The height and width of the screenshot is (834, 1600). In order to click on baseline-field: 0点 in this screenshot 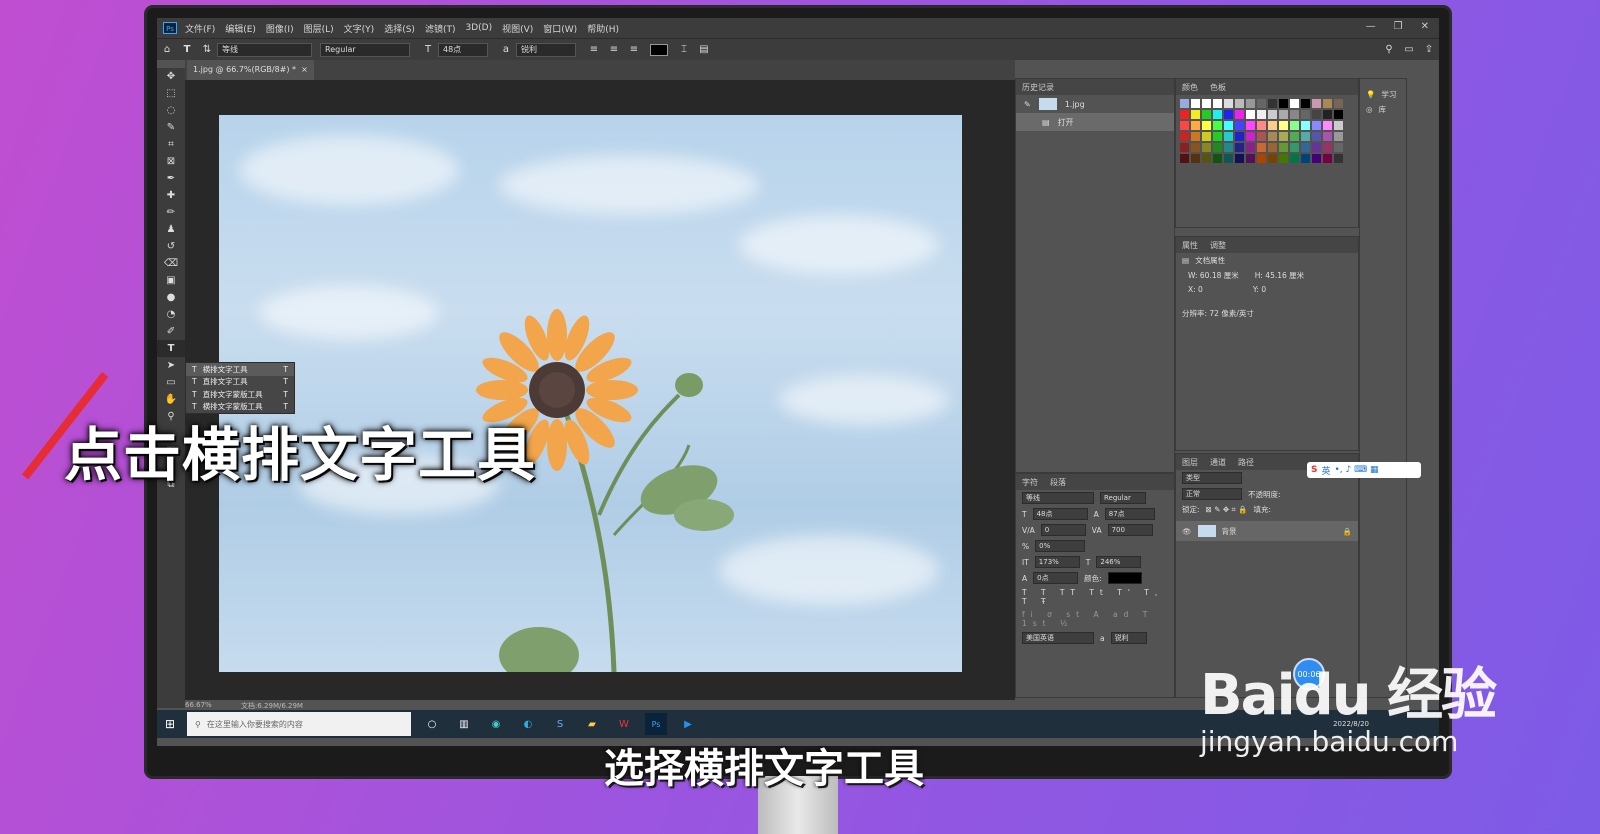, I will do `click(1056, 578)`.